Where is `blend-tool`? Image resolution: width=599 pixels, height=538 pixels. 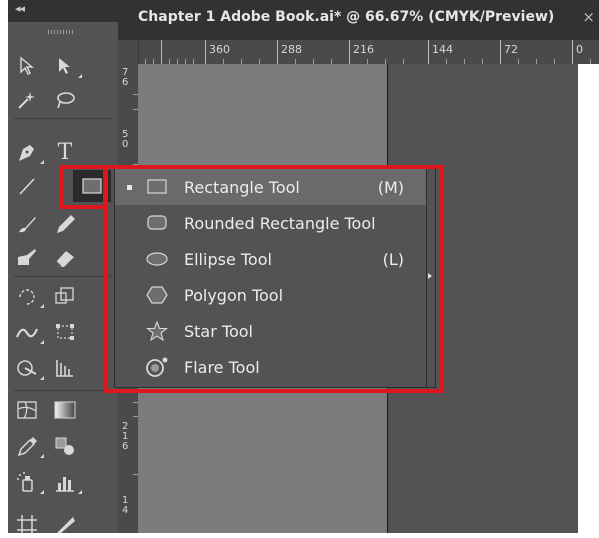 blend-tool is located at coordinates (65, 446).